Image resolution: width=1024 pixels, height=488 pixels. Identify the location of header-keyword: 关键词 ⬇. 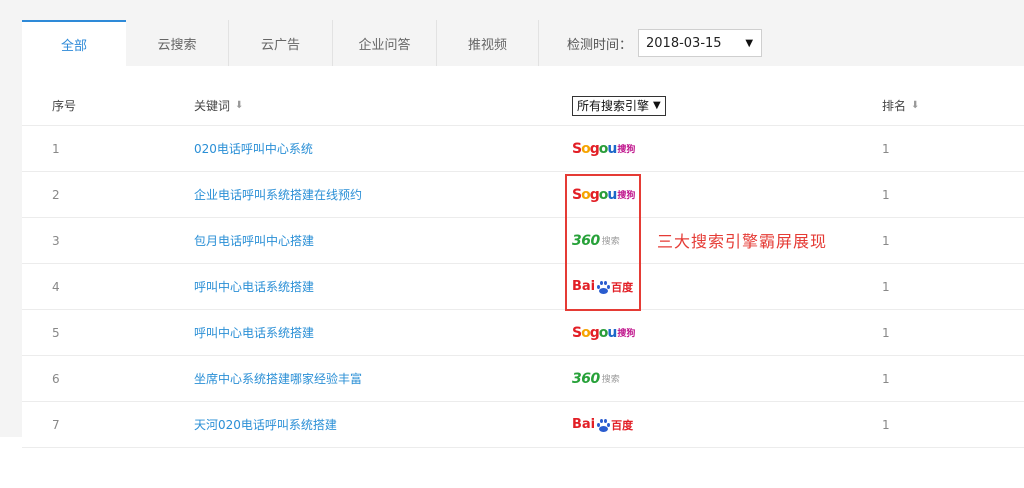
(218, 105).